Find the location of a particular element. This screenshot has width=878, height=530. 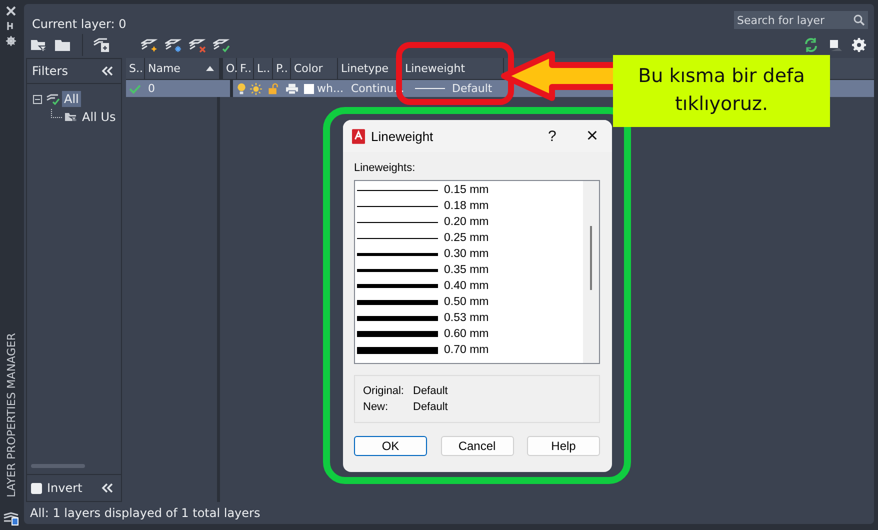

layer-states-icon is located at coordinates (102, 45).